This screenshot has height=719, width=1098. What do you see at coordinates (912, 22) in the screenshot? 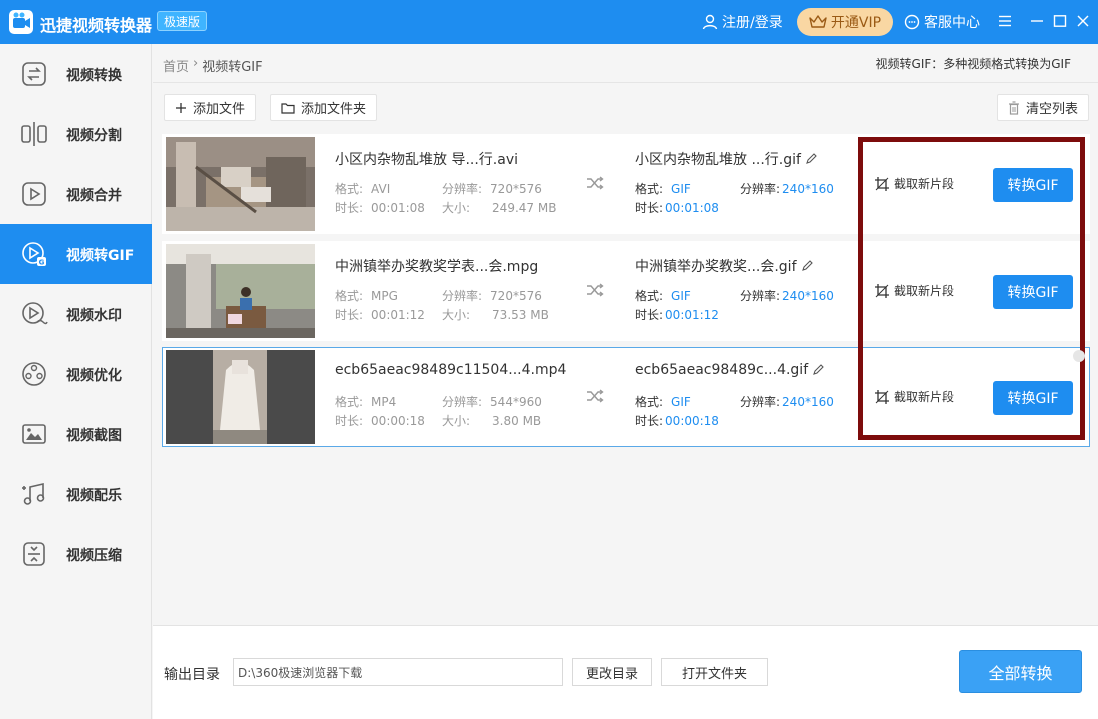
I see `chat-icon` at bounding box center [912, 22].